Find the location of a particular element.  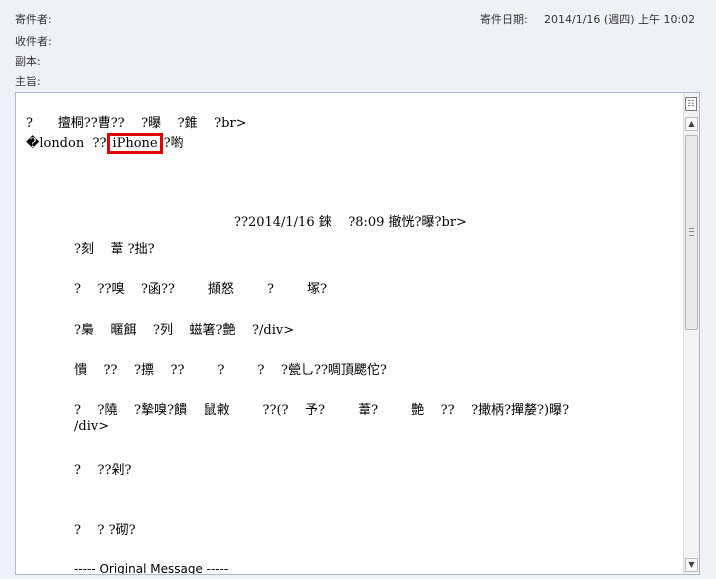

scrollbar-thumb is located at coordinates (691, 232).